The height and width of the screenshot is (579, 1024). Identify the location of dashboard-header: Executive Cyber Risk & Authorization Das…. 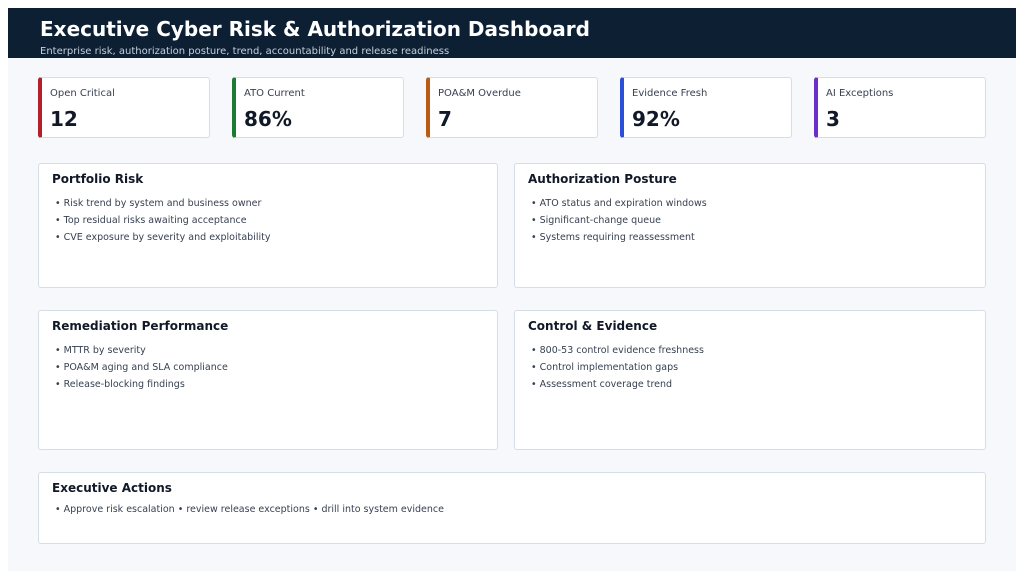
(512, 33).